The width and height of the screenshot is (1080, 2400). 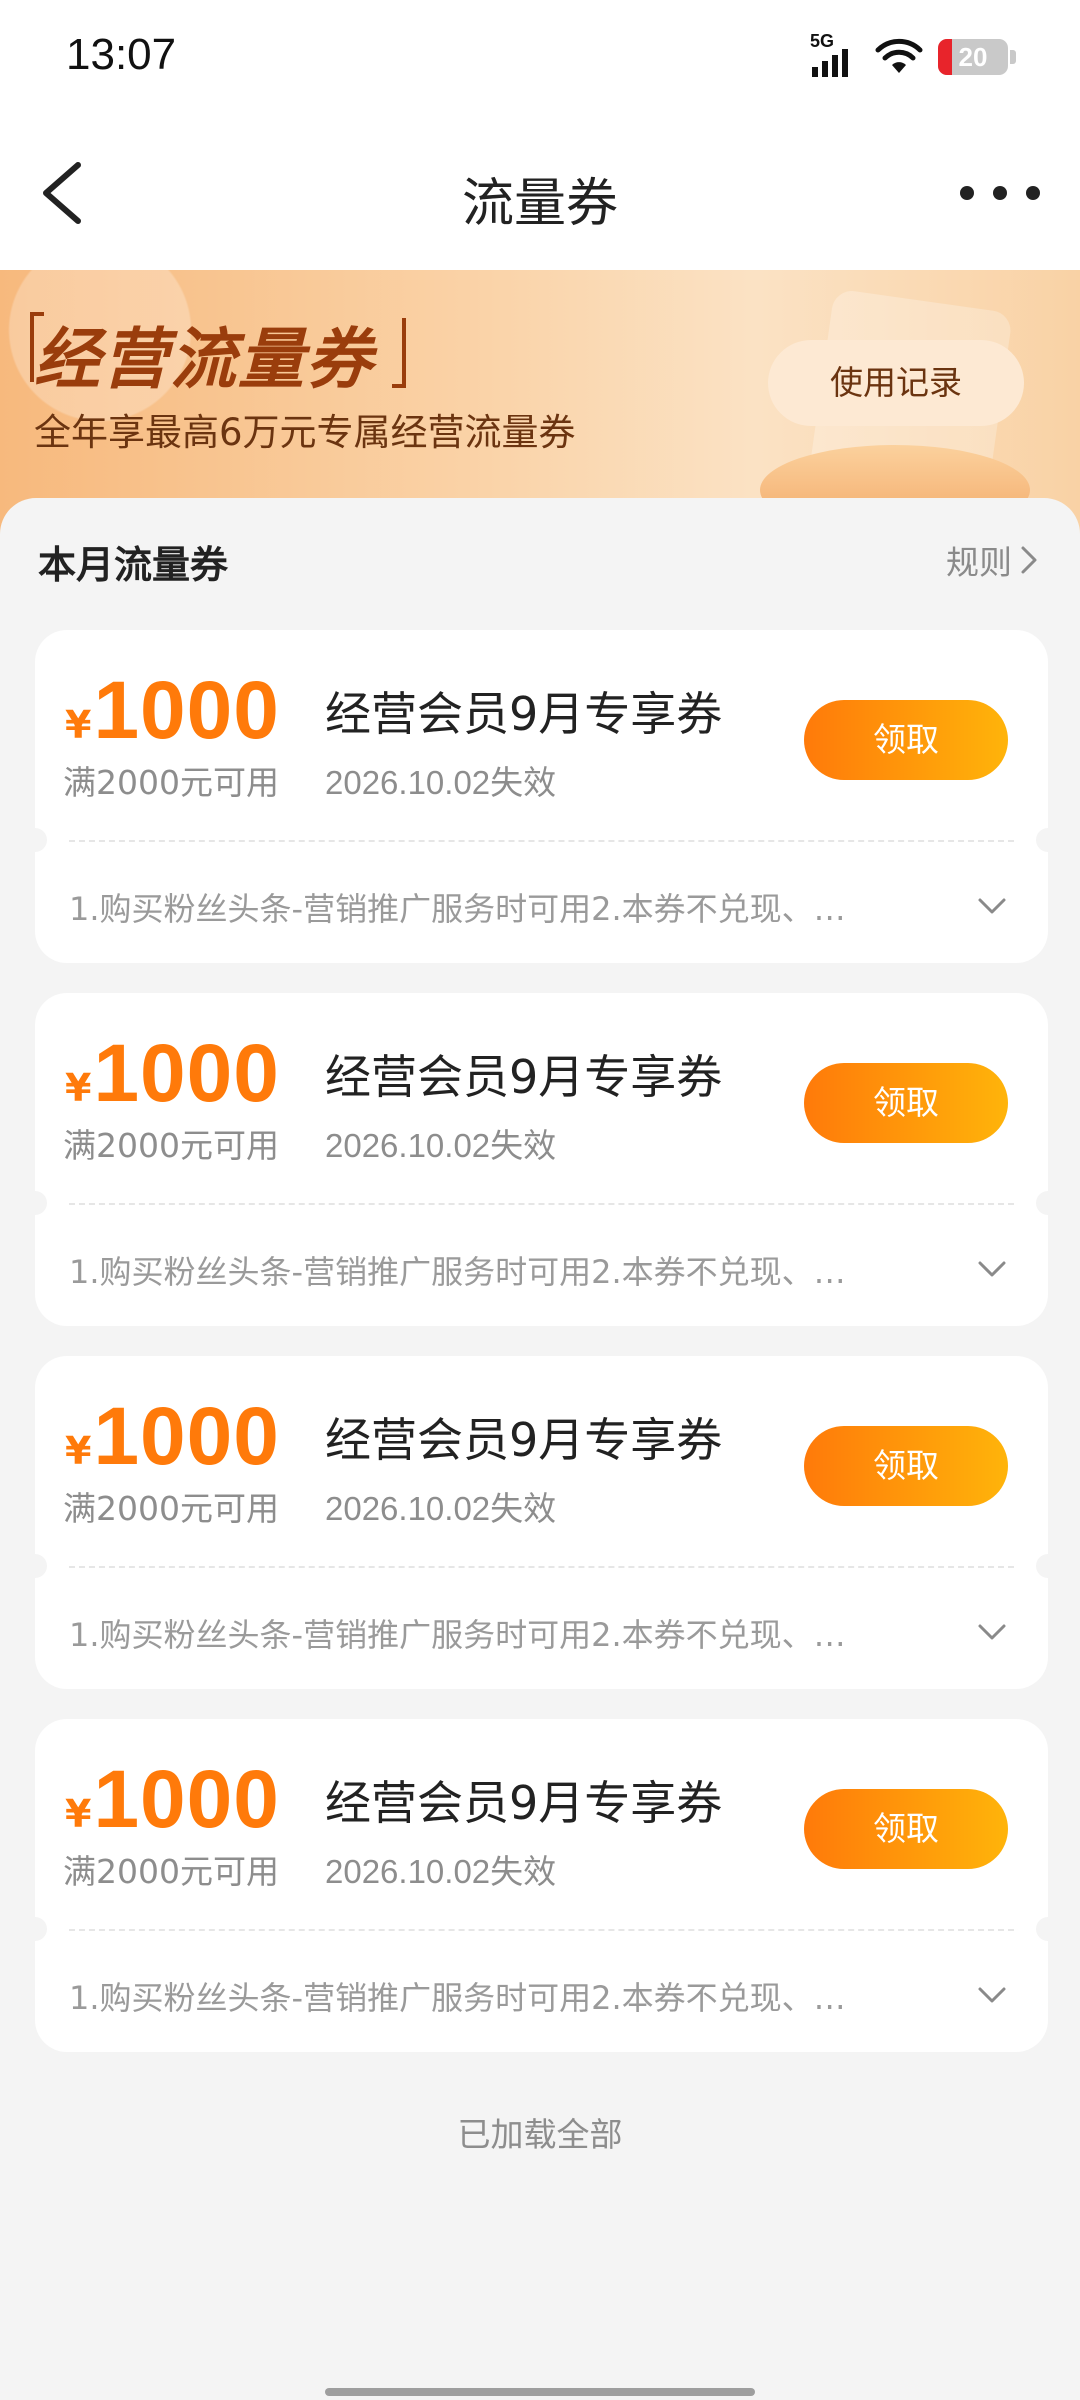 I want to click on banner-title: 经营流量券, so click(x=204, y=359).